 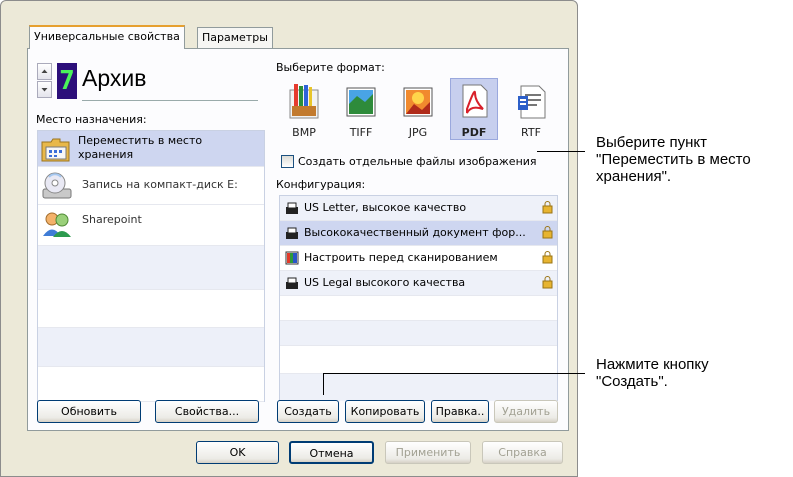 What do you see at coordinates (361, 132) in the screenshot?
I see `format-tiff-label: TIFF` at bounding box center [361, 132].